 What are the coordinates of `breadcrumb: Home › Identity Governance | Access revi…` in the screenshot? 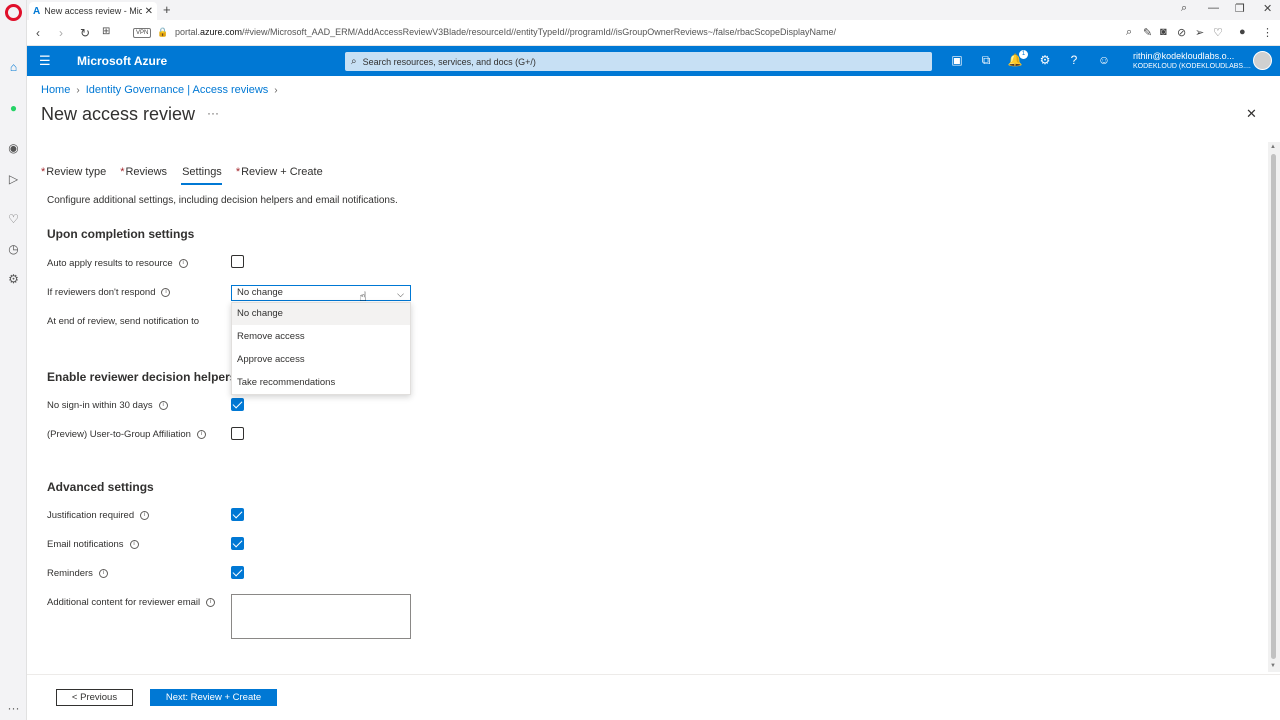 It's located at (162, 90).